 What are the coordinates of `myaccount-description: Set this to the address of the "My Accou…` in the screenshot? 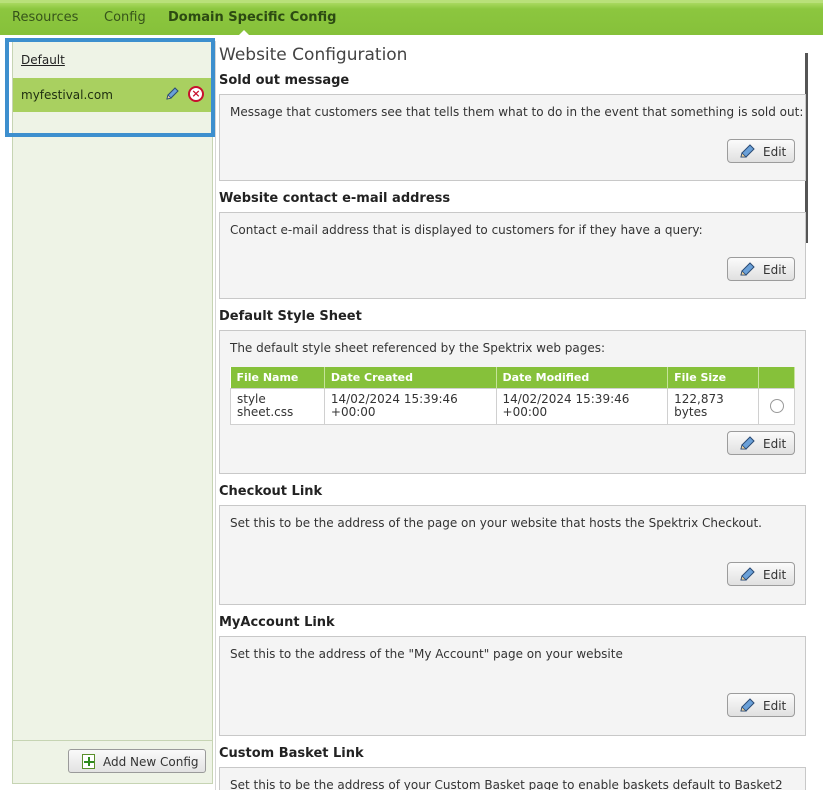 It's located at (426, 654).